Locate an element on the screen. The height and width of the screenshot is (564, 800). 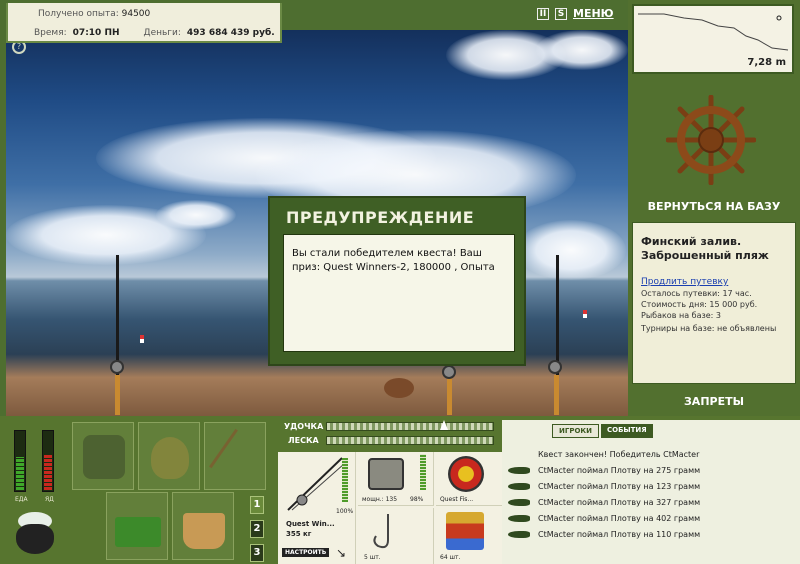
backpack-icon is located at coordinates (104, 457).